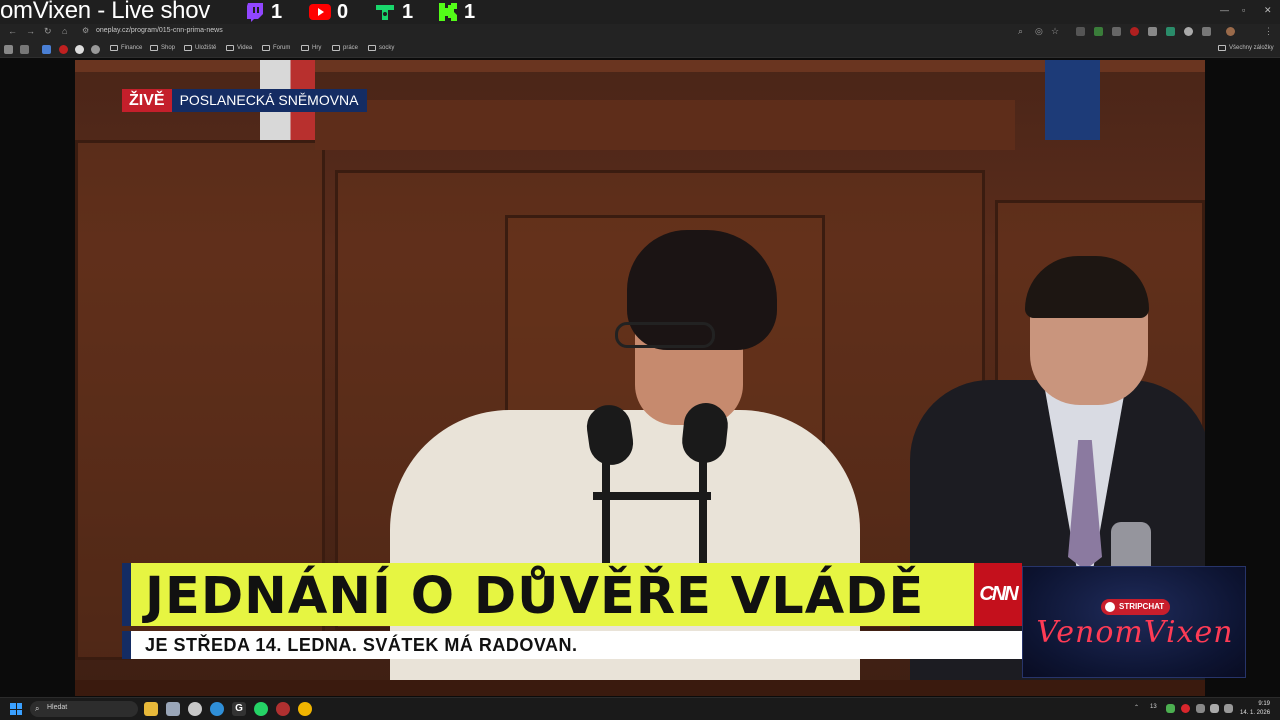 The width and height of the screenshot is (1280, 720). Describe the element at coordinates (1188, 31) in the screenshot. I see `shield-icon` at that location.